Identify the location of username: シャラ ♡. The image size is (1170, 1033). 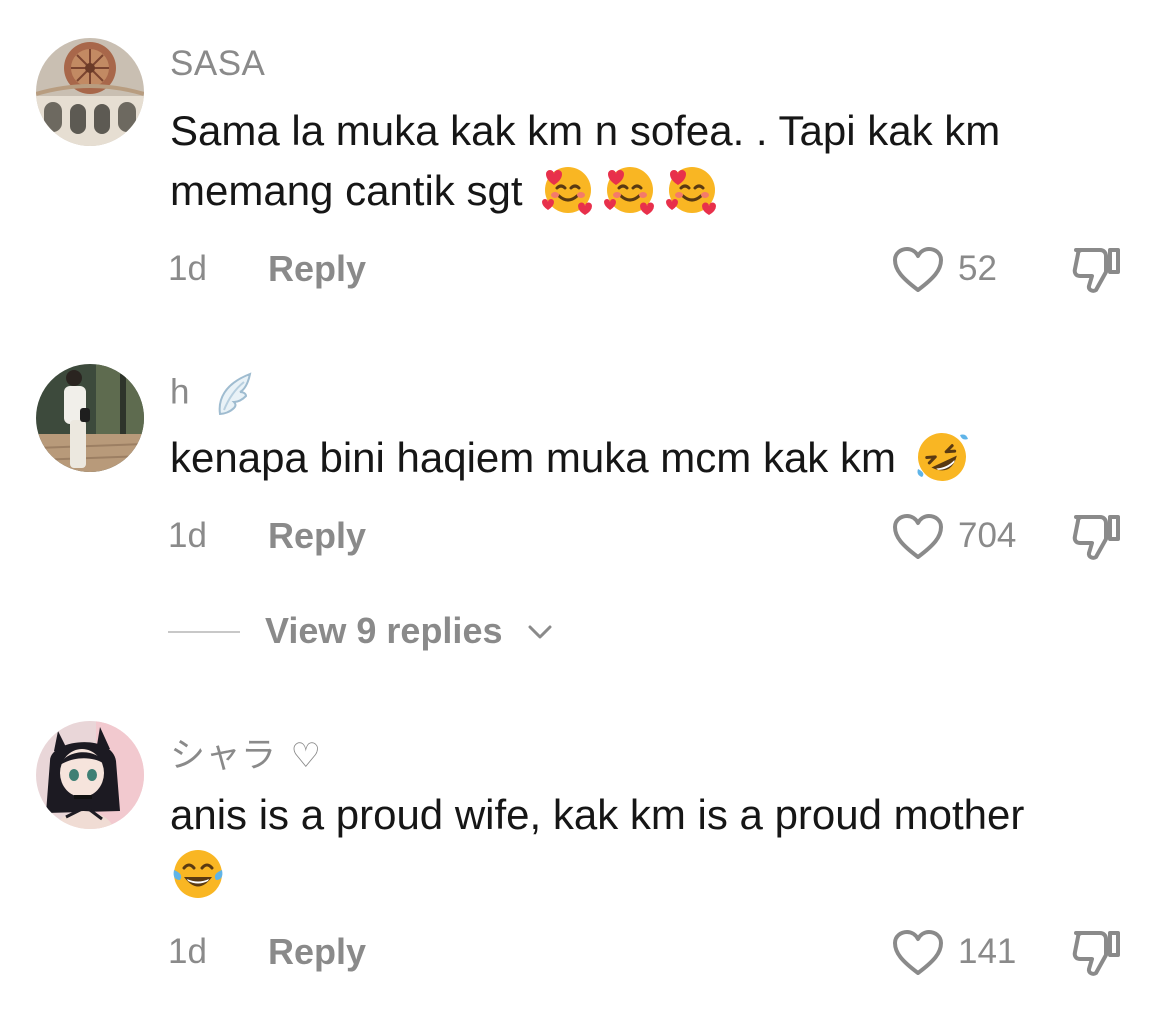
(246, 752).